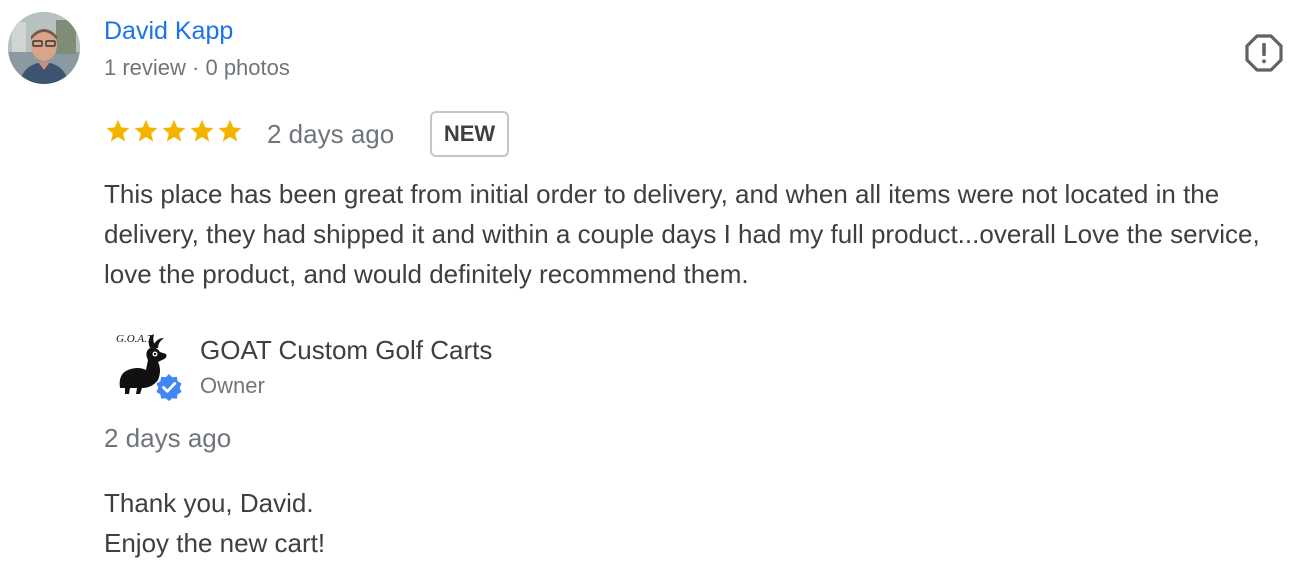 The height and width of the screenshot is (578, 1302). What do you see at coordinates (169, 387) in the screenshot?
I see `verified-badge-icon` at bounding box center [169, 387].